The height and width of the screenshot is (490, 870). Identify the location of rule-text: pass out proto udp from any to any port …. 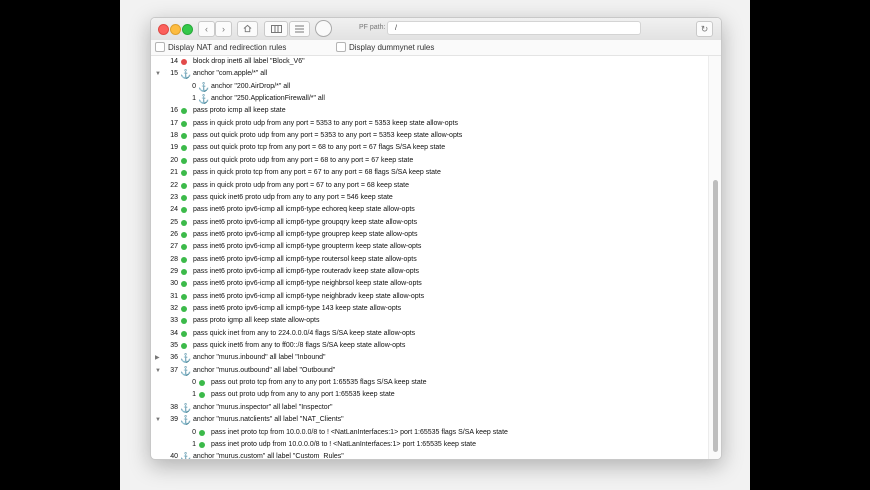
(303, 395).